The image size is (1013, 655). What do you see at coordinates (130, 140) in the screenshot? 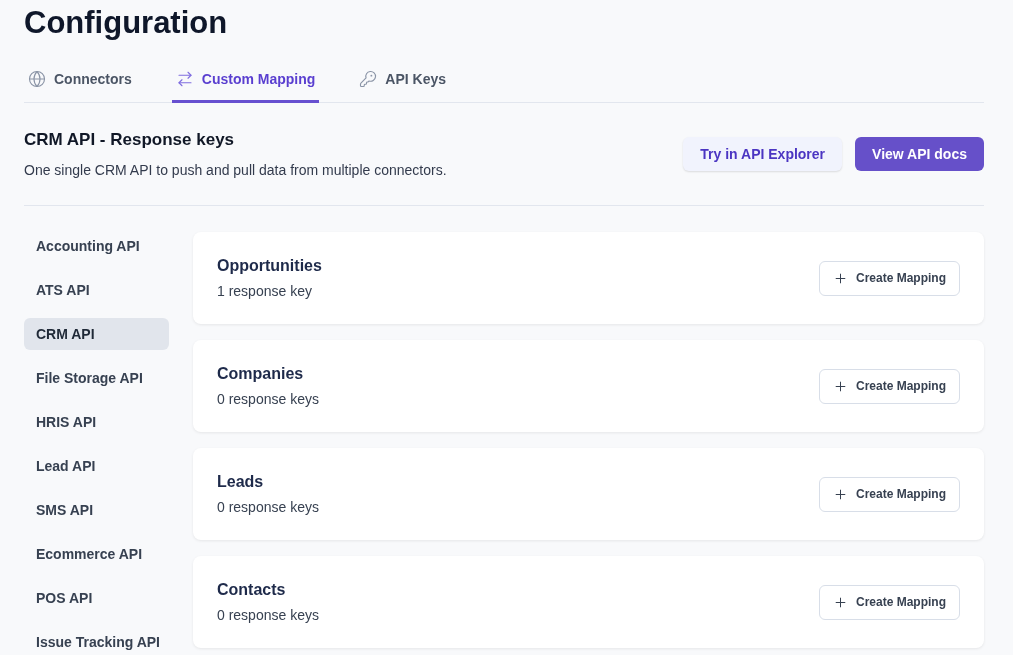
I see `section-title: CRM API - Response keys` at bounding box center [130, 140].